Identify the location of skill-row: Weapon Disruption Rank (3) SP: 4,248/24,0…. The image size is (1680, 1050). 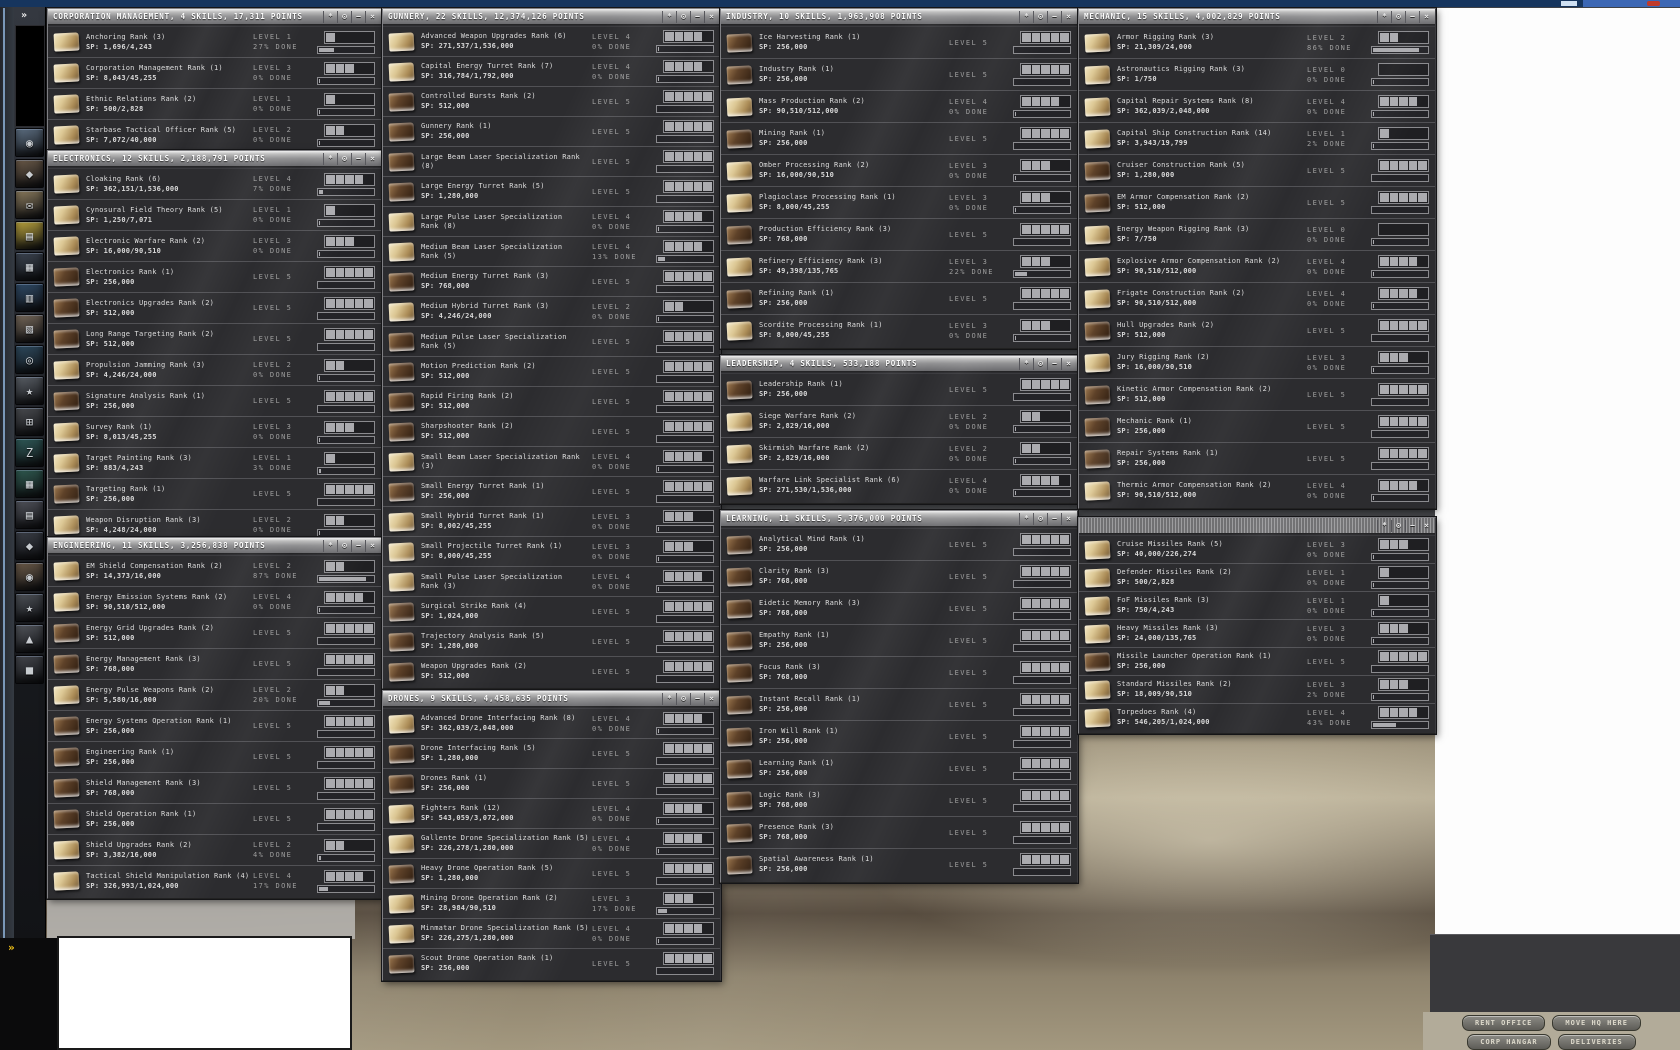
(214, 524).